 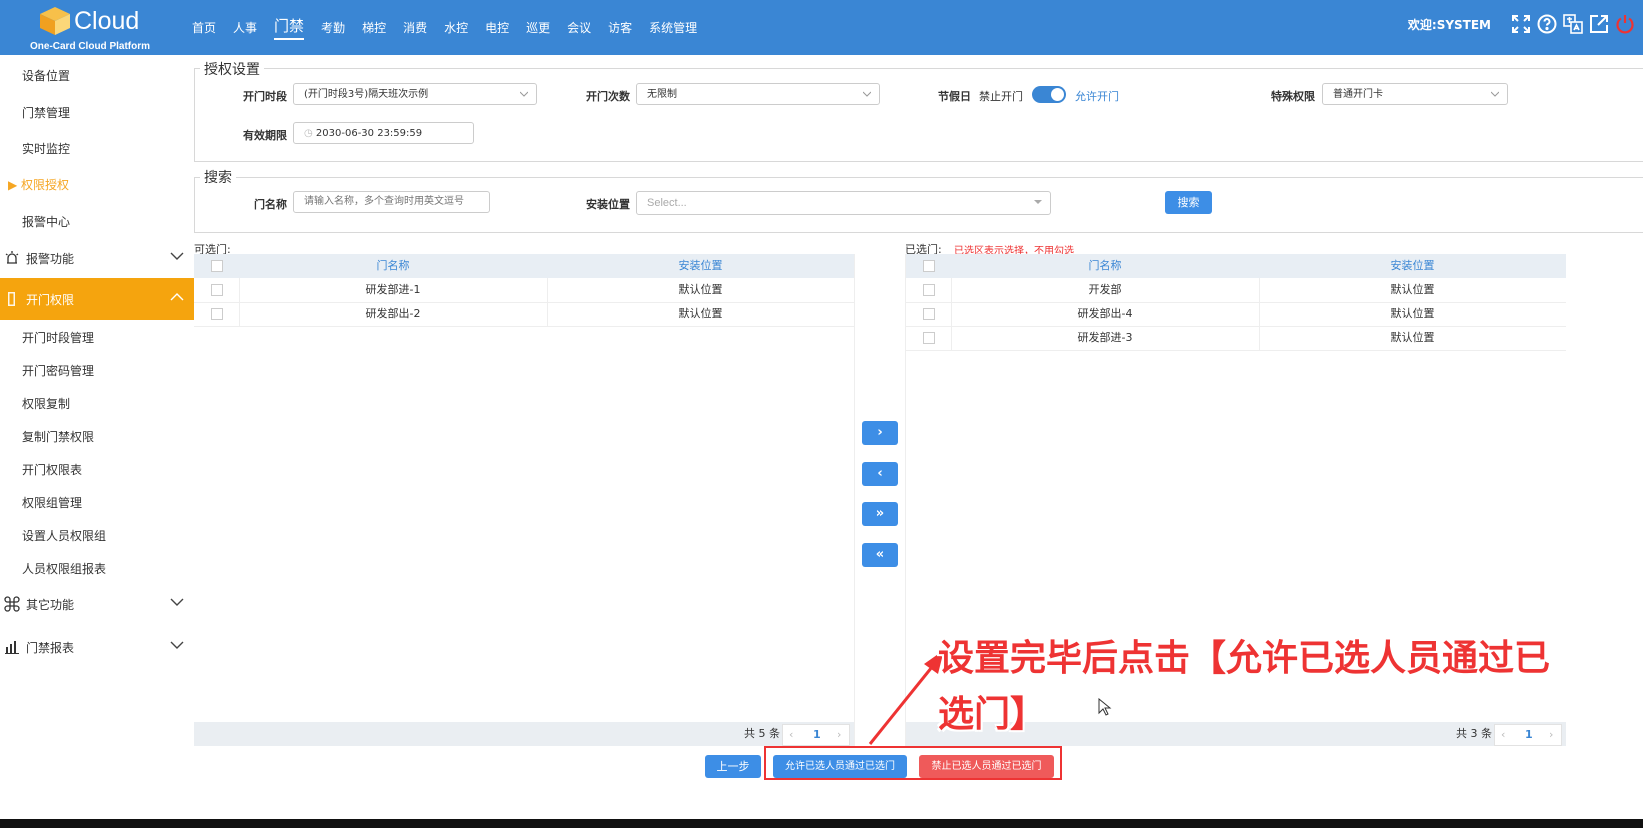 What do you see at coordinates (64, 568) in the screenshot?
I see `sidebar-item-group-report: 人员权限组报表` at bounding box center [64, 568].